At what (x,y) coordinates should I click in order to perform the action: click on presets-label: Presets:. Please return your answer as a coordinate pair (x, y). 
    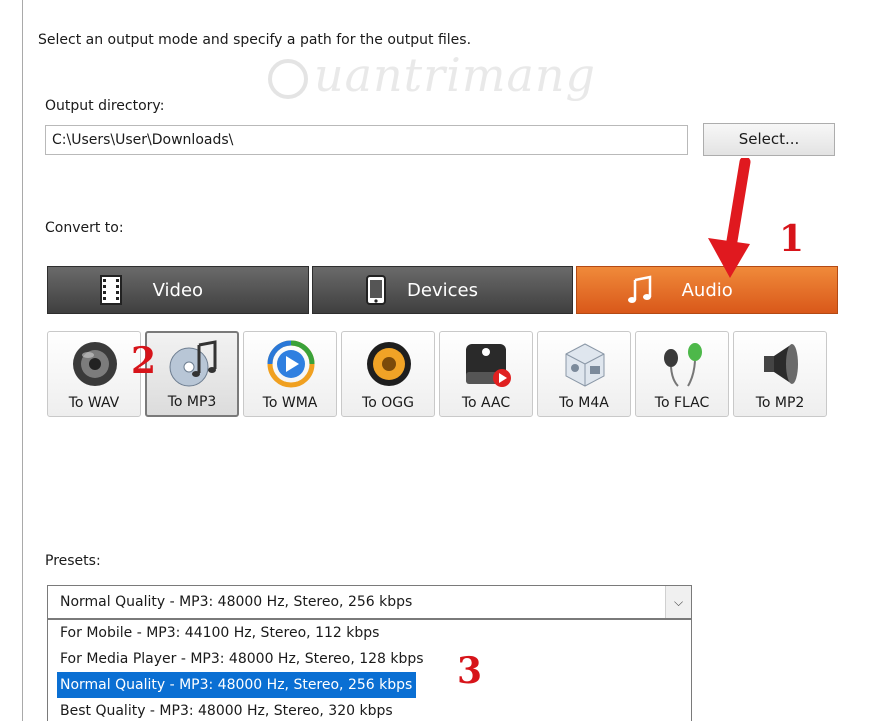
    Looking at the image, I should click on (73, 561).